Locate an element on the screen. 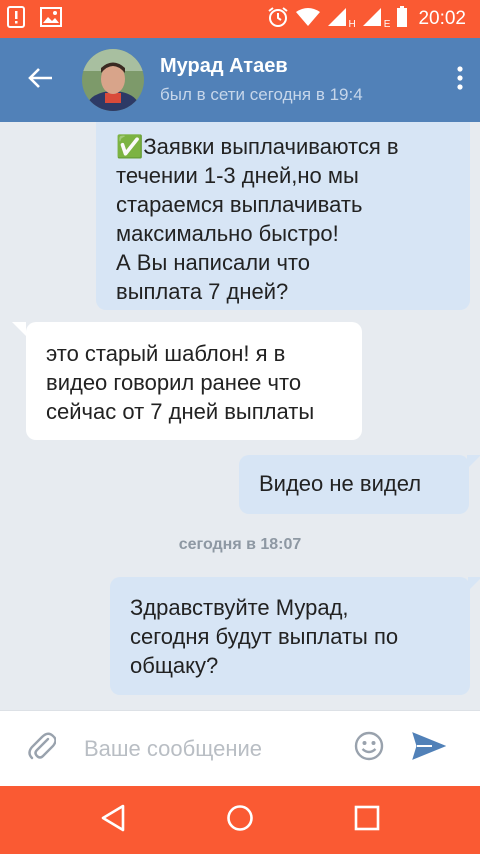 The image size is (480, 854). system-nav-bar is located at coordinates (240, 820).